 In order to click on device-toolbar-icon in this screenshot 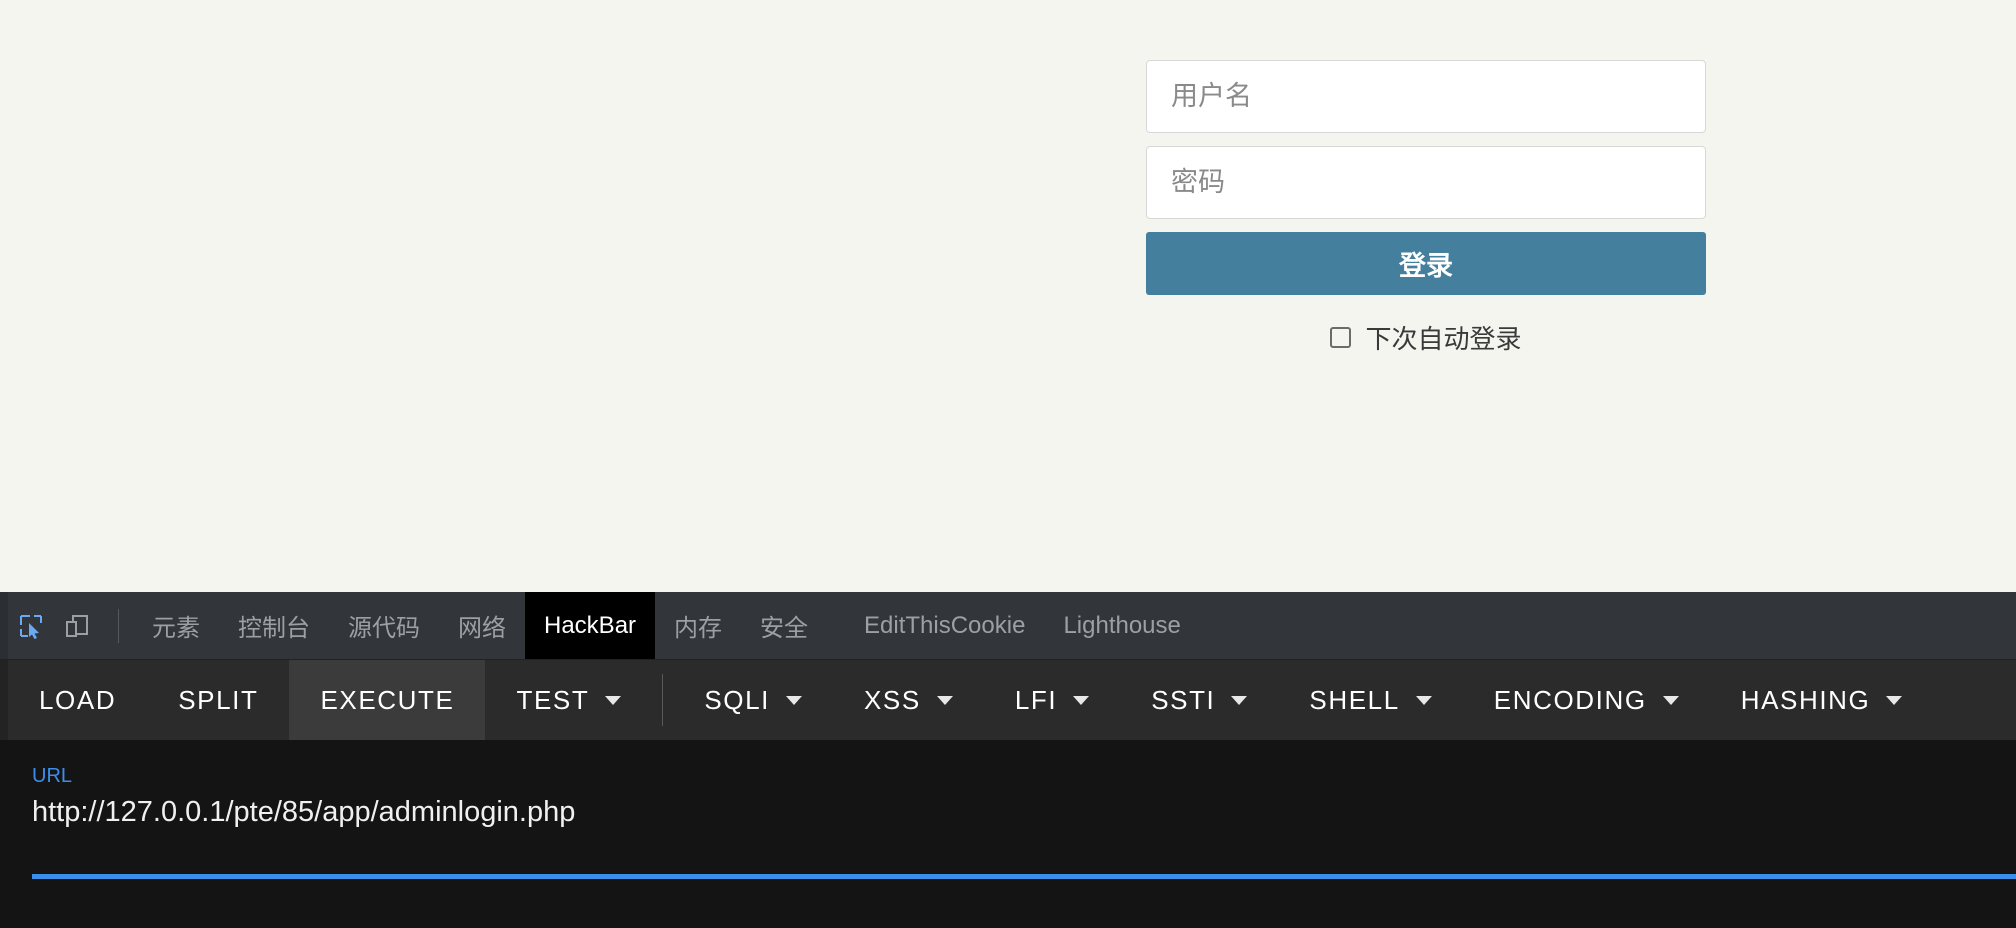, I will do `click(77, 626)`.